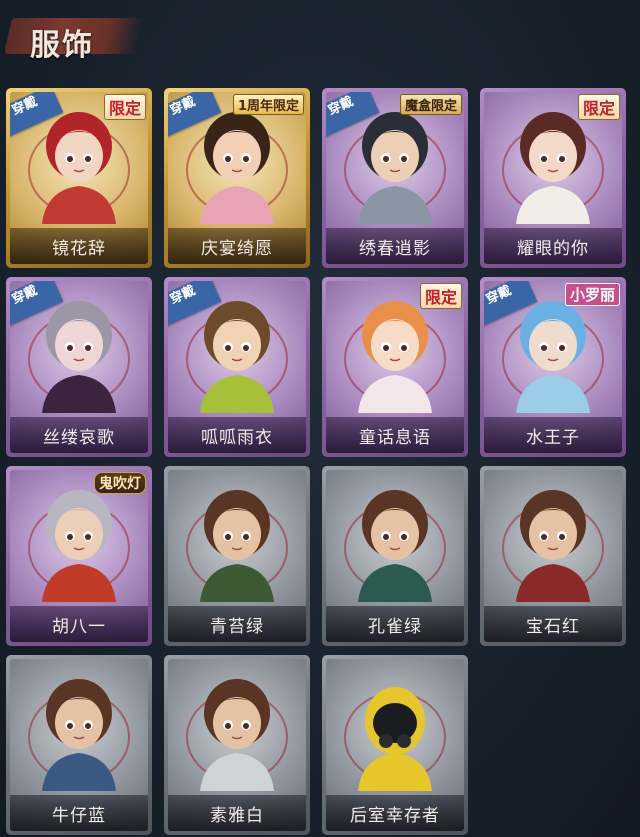 The width and height of the screenshot is (640, 837). I want to click on costume-name: 庆宴绮愿, so click(237, 248).